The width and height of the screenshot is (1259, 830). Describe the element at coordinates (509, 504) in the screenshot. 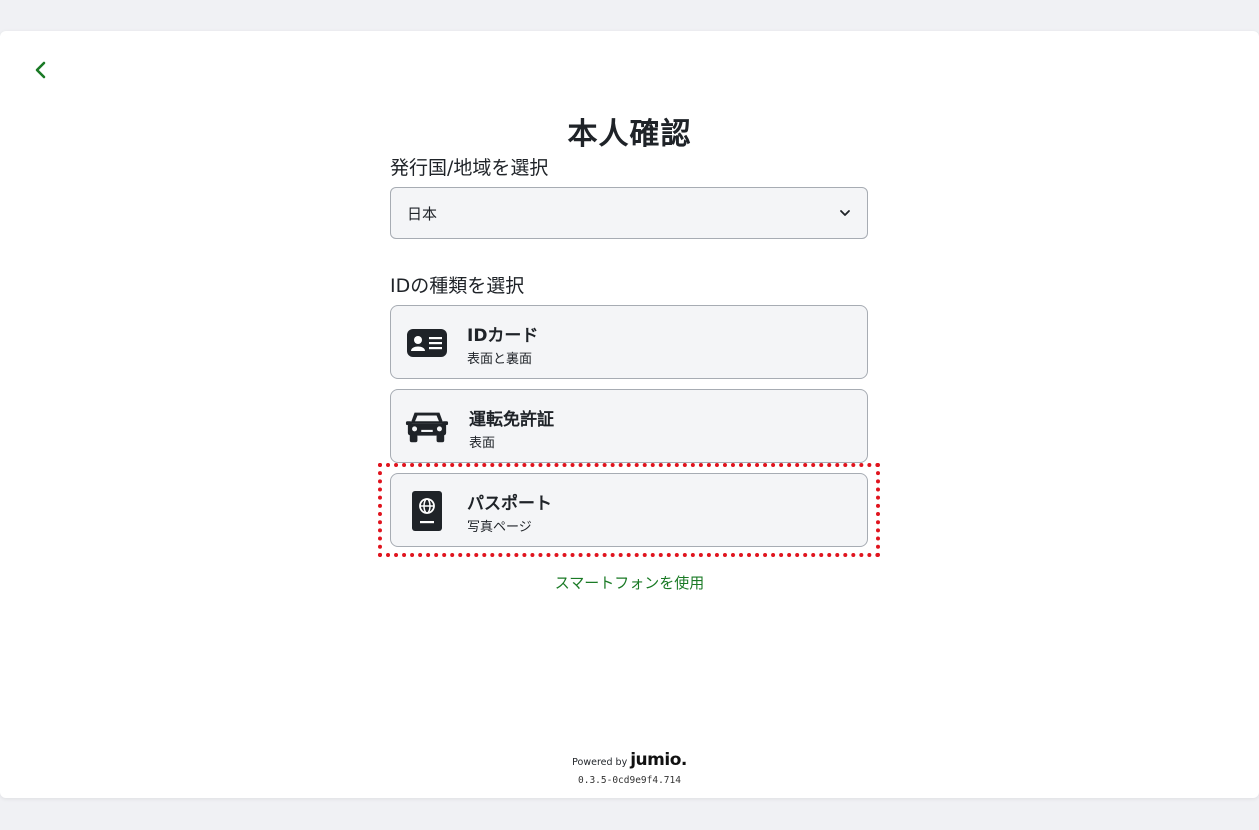

I see `passport-title: パスポート` at that location.